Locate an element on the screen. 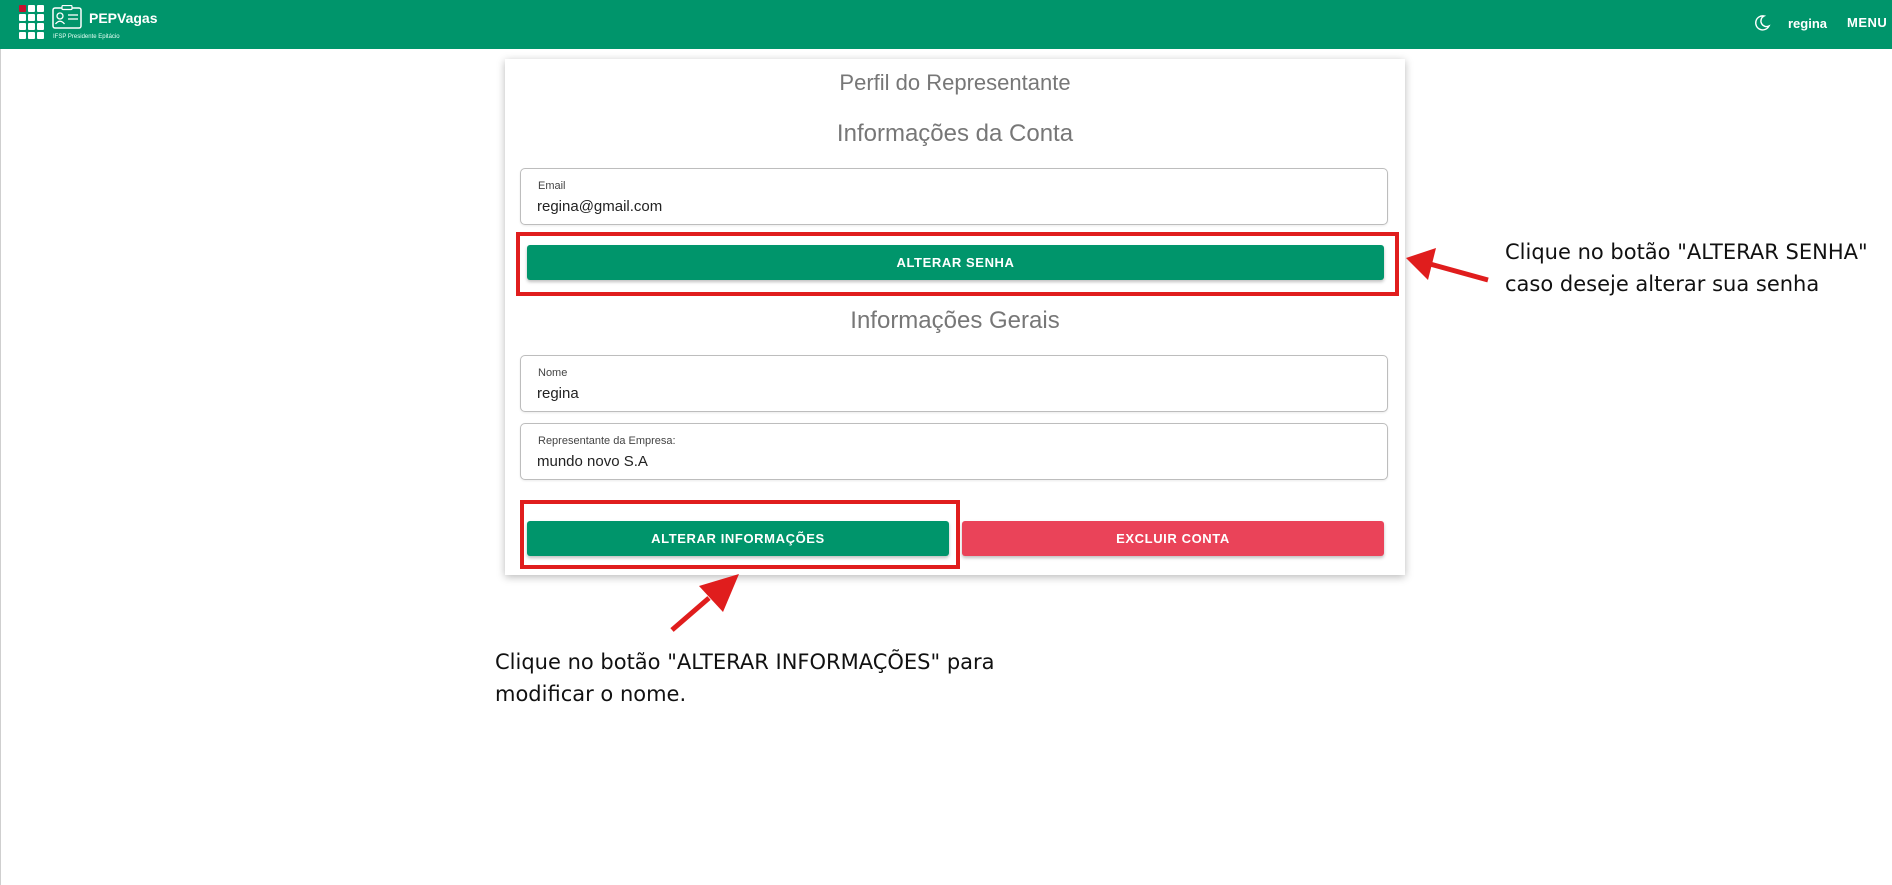 The height and width of the screenshot is (885, 1892). company-field: Representante da Empresa: is located at coordinates (954, 451).